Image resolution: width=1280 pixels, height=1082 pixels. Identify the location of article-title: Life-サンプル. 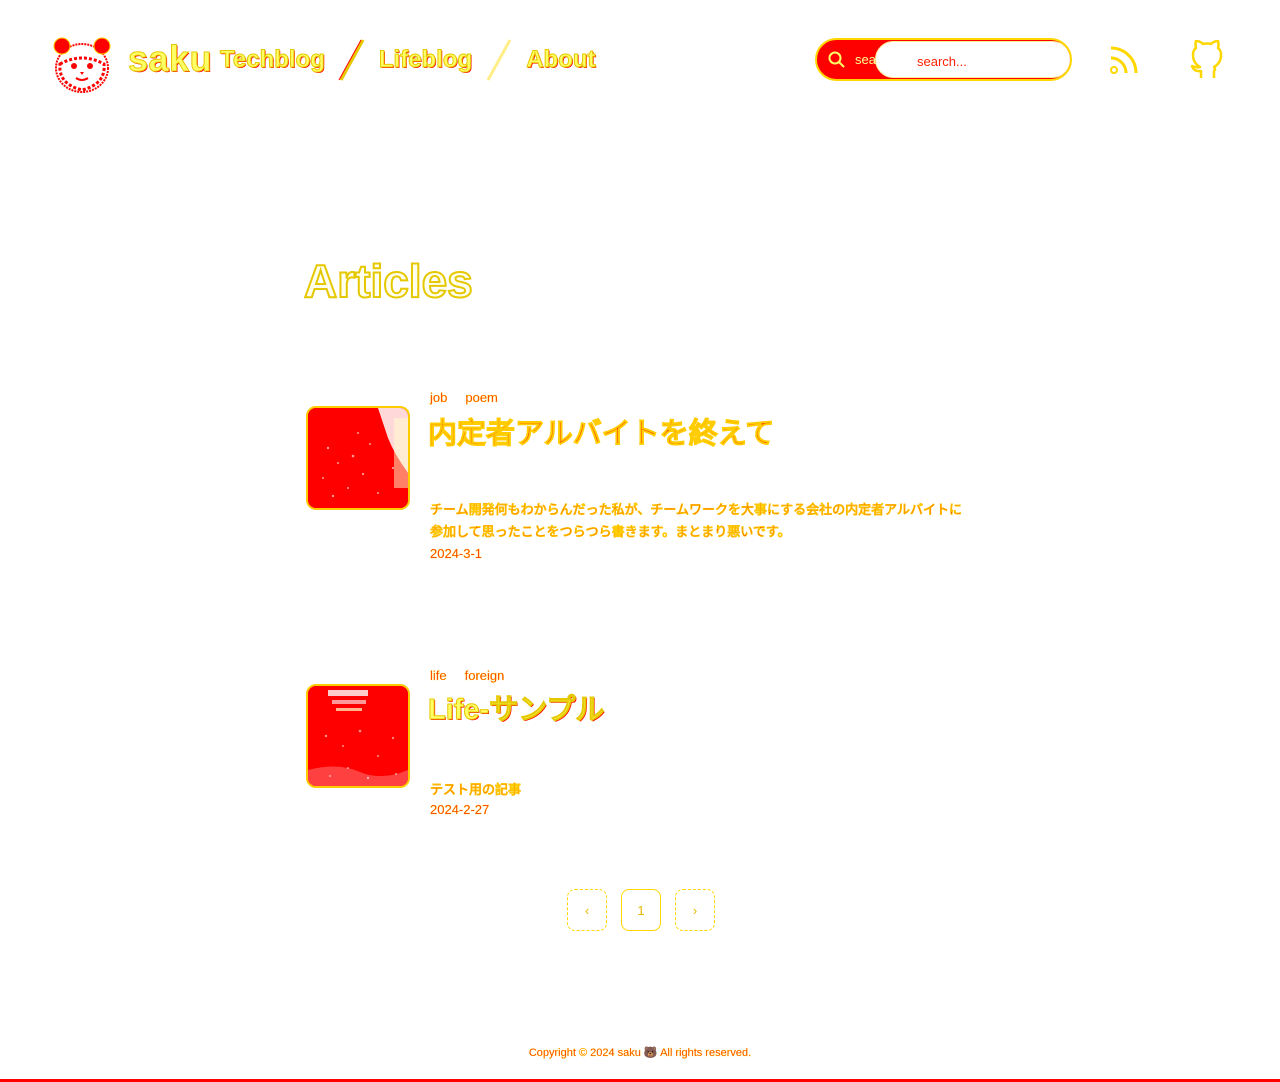
(515, 707).